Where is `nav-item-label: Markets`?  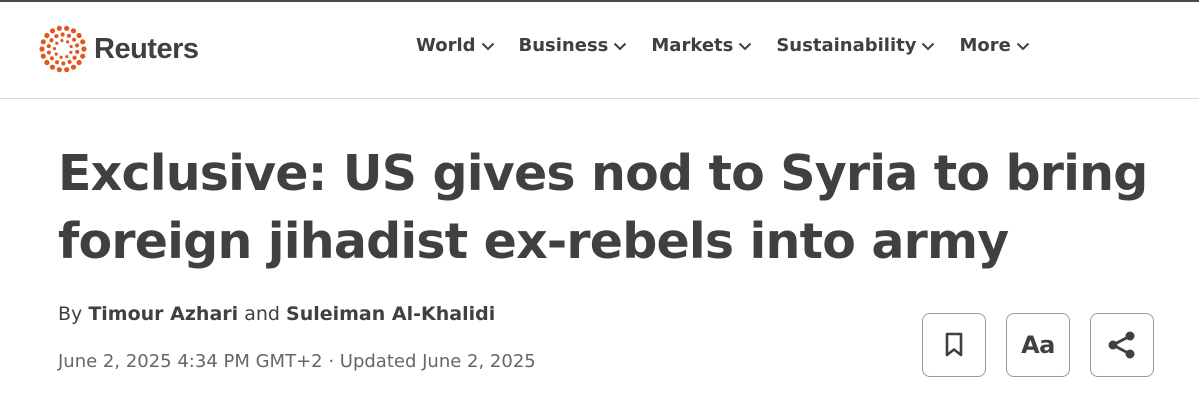
nav-item-label: Markets is located at coordinates (692, 45).